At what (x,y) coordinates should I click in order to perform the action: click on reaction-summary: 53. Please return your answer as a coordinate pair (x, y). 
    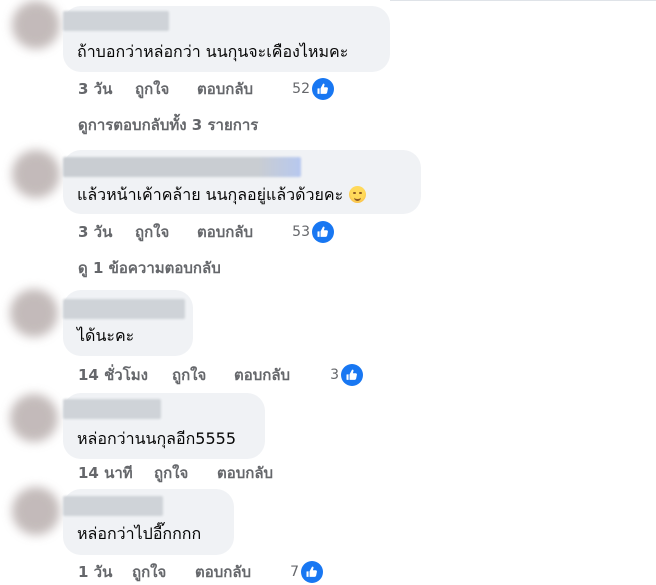
    Looking at the image, I should click on (313, 233).